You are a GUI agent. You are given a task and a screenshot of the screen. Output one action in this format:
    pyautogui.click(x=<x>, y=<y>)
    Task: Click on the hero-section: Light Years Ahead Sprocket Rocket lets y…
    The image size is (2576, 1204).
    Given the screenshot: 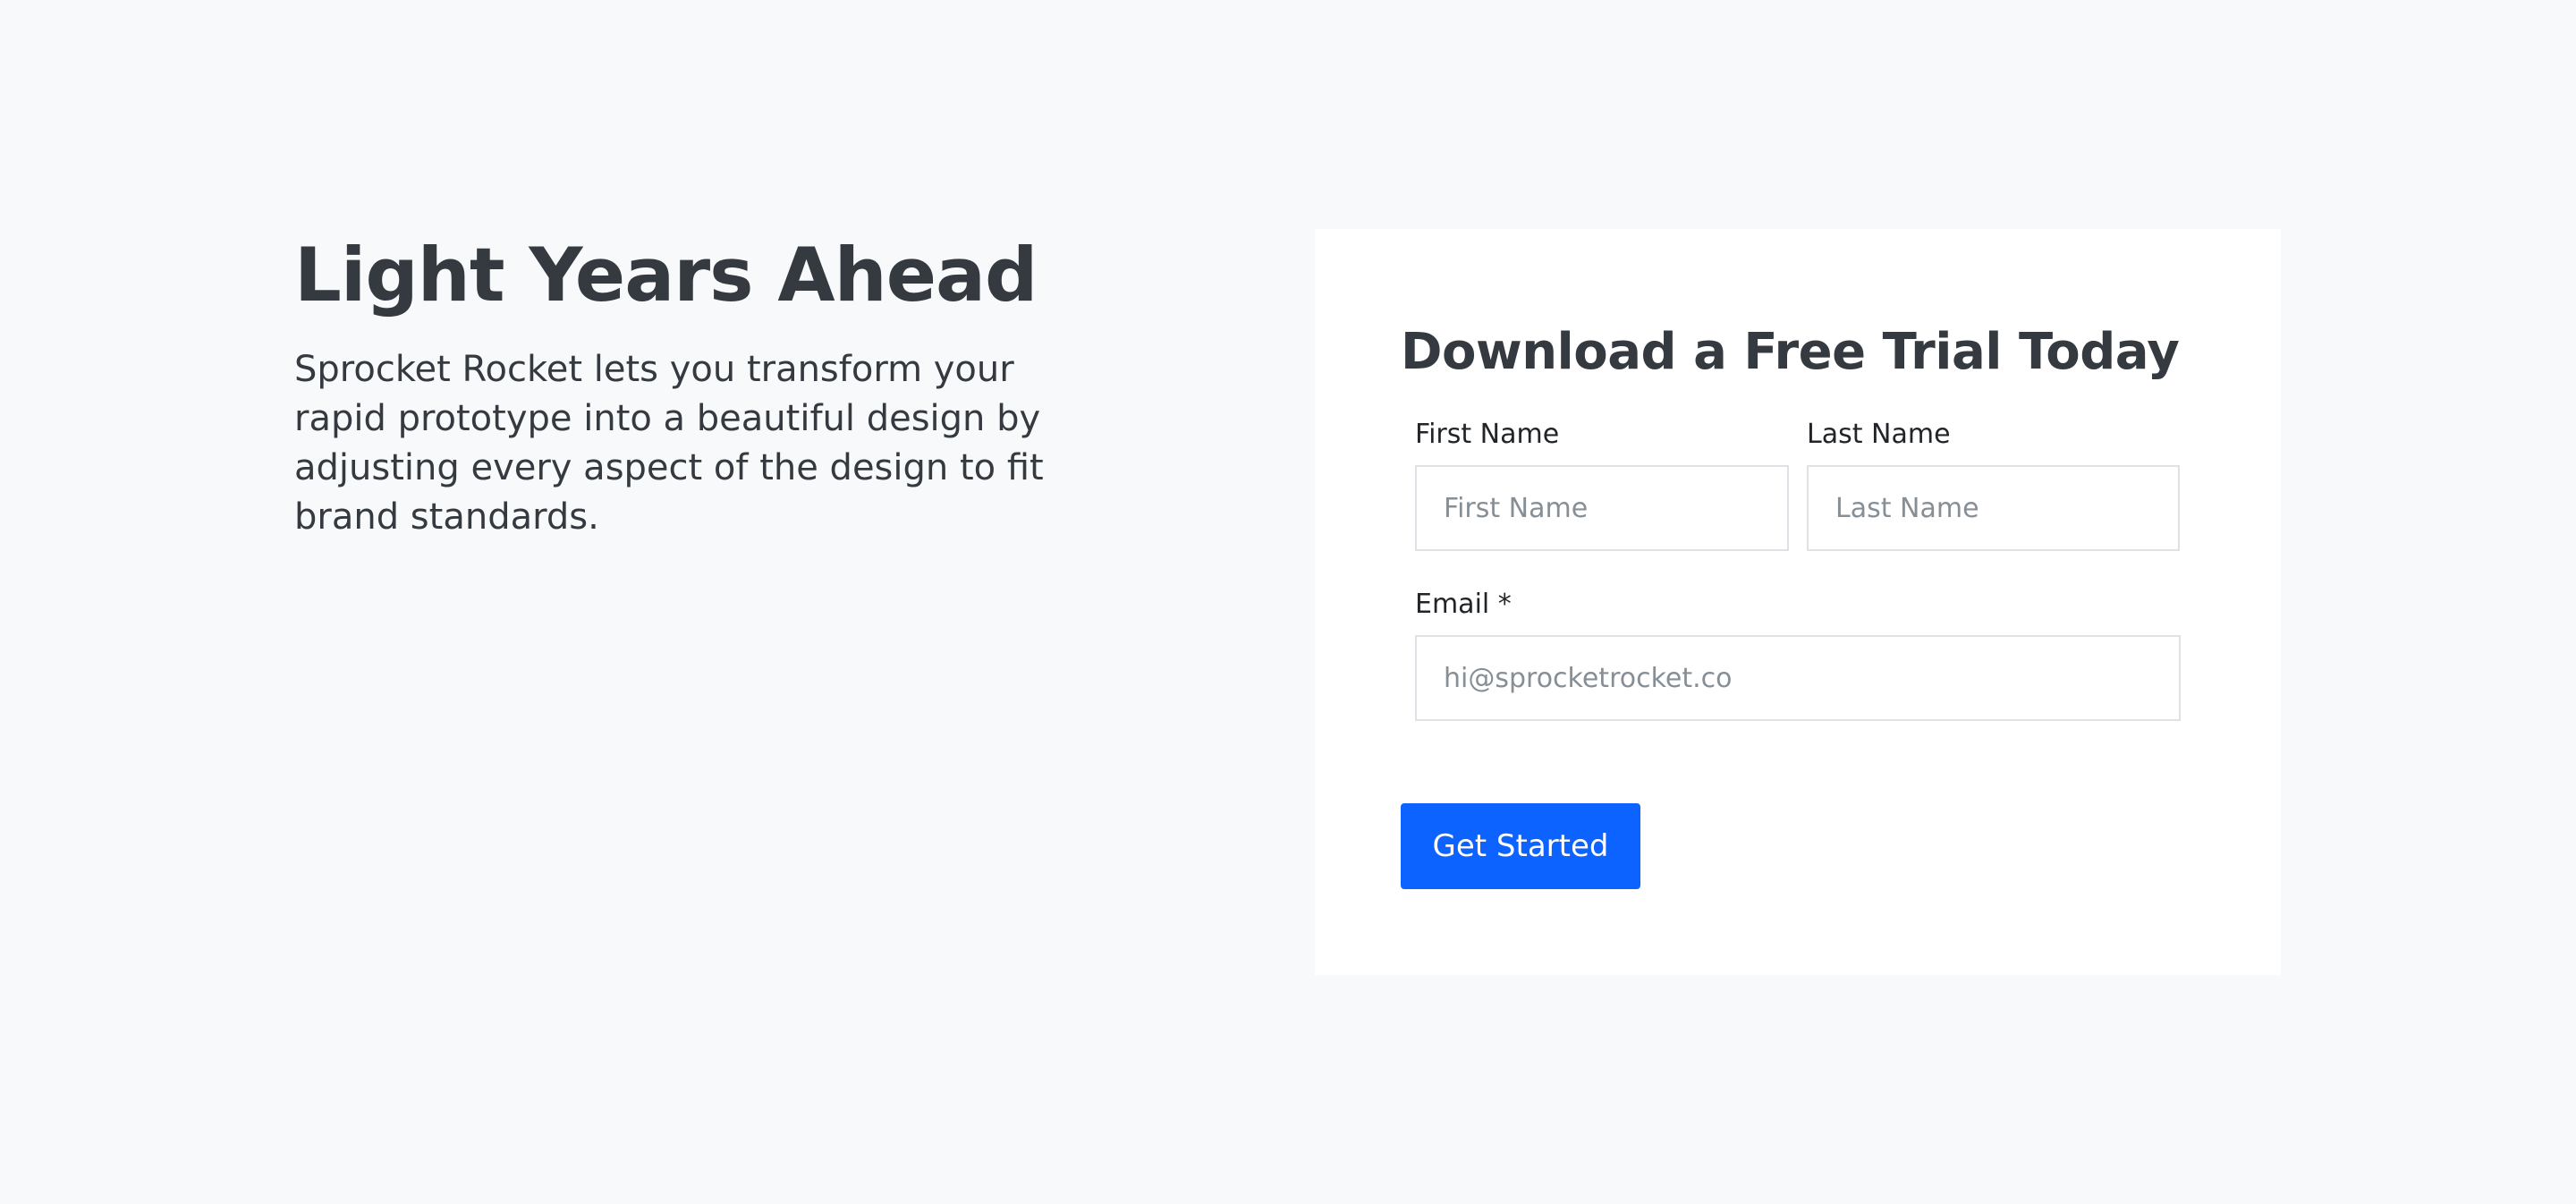 What is the action you would take?
    pyautogui.click(x=687, y=385)
    